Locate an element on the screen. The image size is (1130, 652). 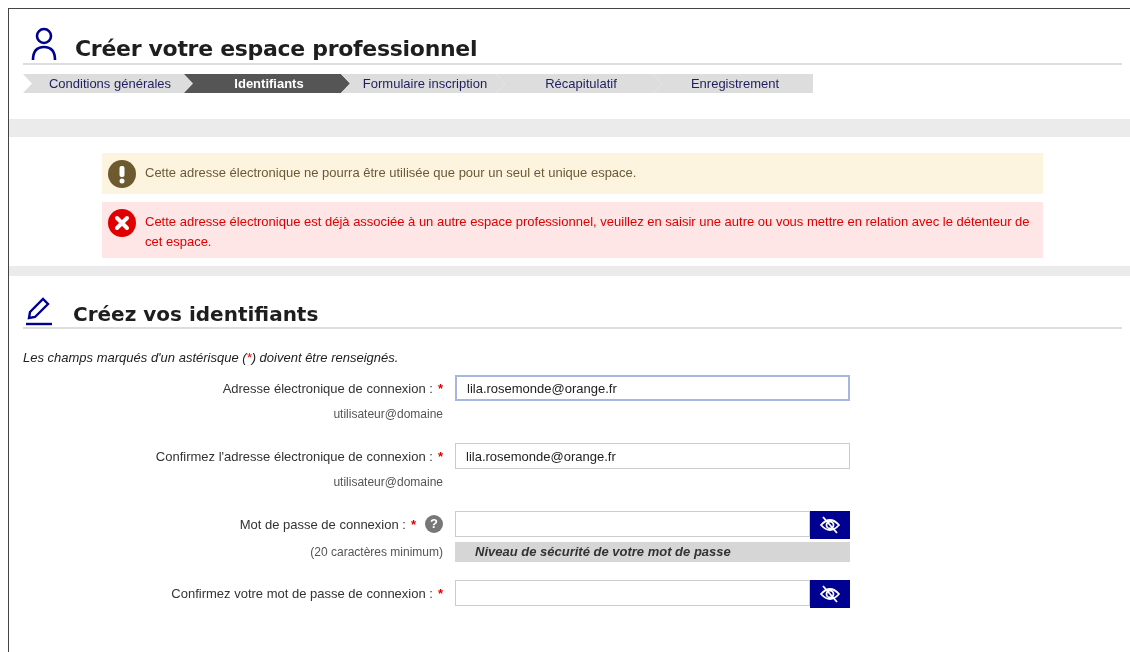
alert-message: Cette adresse électronique ne pourra être utilisée que pour un seul et unique espace. is located at coordinates (391, 173).